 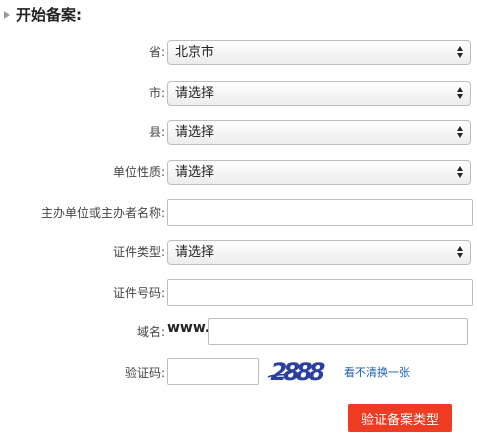 What do you see at coordinates (320, 212) in the screenshot?
I see `sponsor-name-input` at bounding box center [320, 212].